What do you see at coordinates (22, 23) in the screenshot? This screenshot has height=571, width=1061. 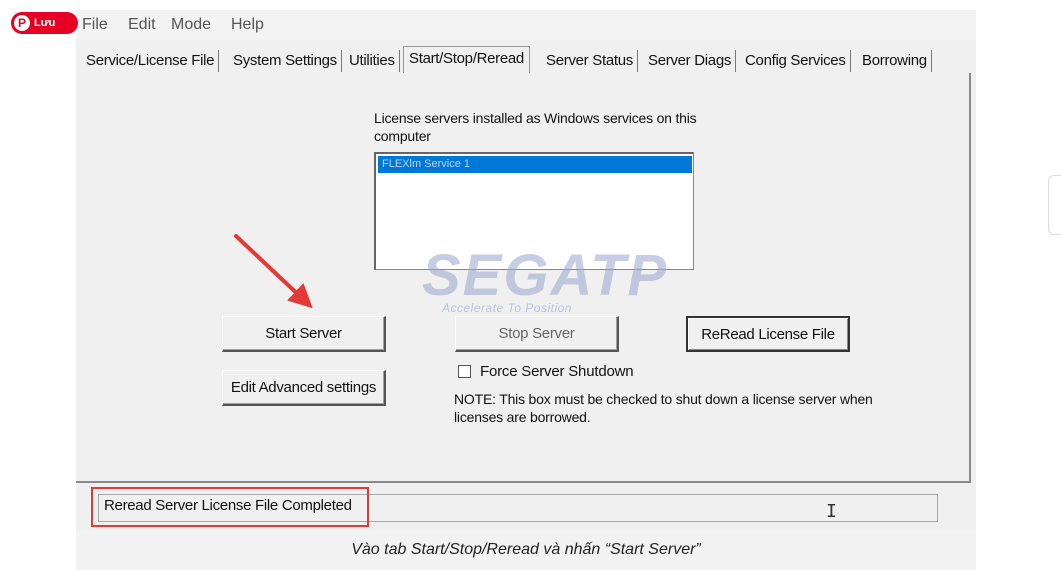 I see `pinterest-icon: P` at bounding box center [22, 23].